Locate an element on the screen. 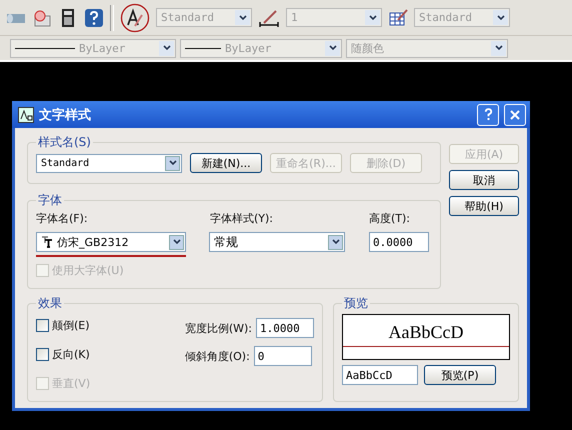 The width and height of the screenshot is (572, 430). close-icon is located at coordinates (515, 115).